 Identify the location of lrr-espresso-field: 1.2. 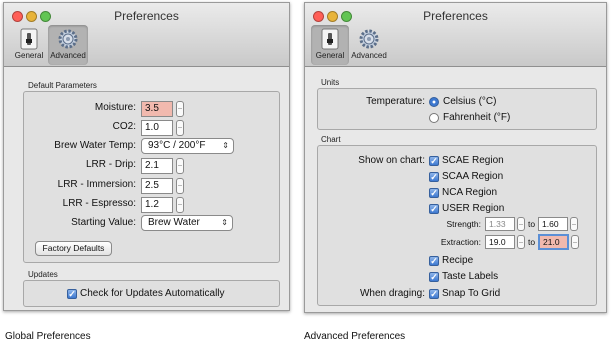
(157, 205).